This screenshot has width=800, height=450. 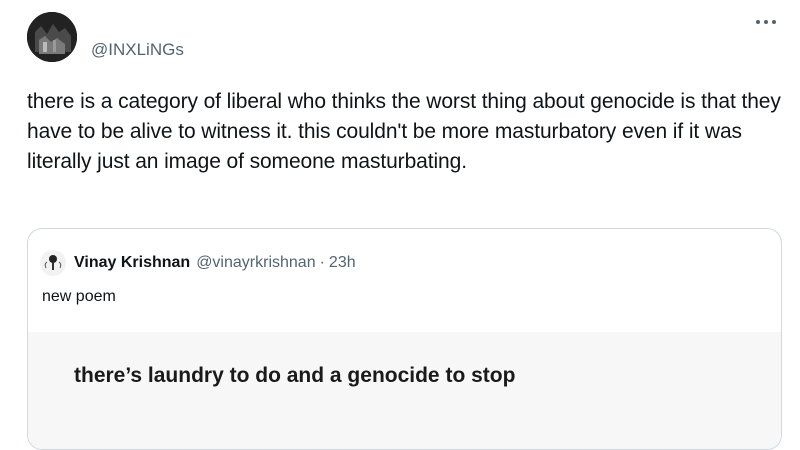 I want to click on quoted-avatar-image, so click(x=53, y=263).